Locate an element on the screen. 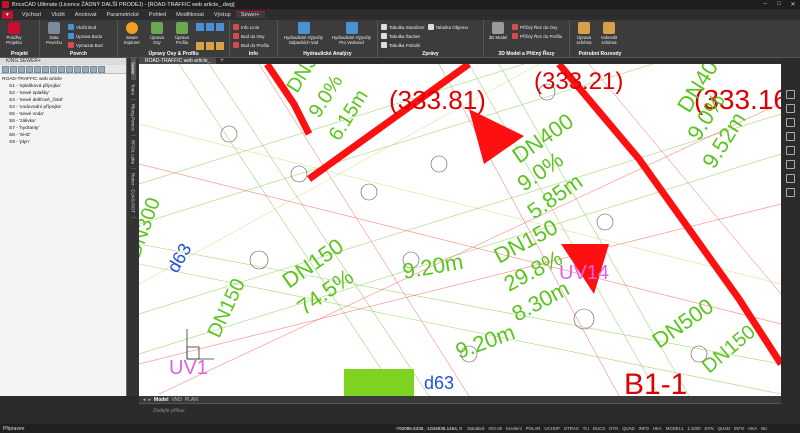 This screenshot has width=800, height=433. maximize-icon: □ is located at coordinates (779, 4).